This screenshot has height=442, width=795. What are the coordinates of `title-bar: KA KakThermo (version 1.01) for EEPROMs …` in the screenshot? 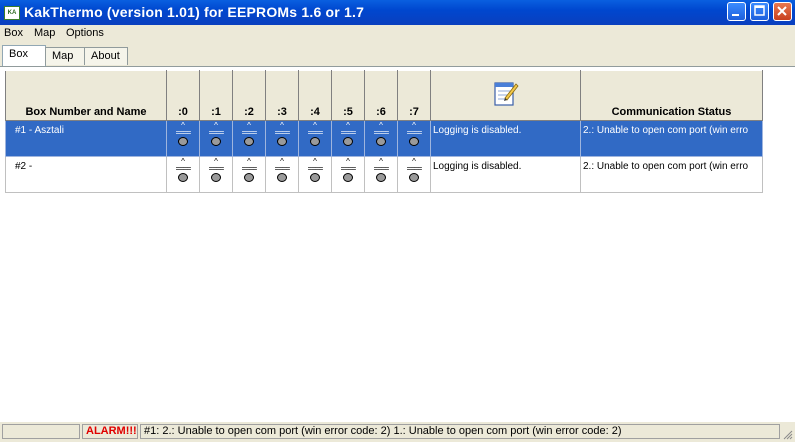 It's located at (397, 12).